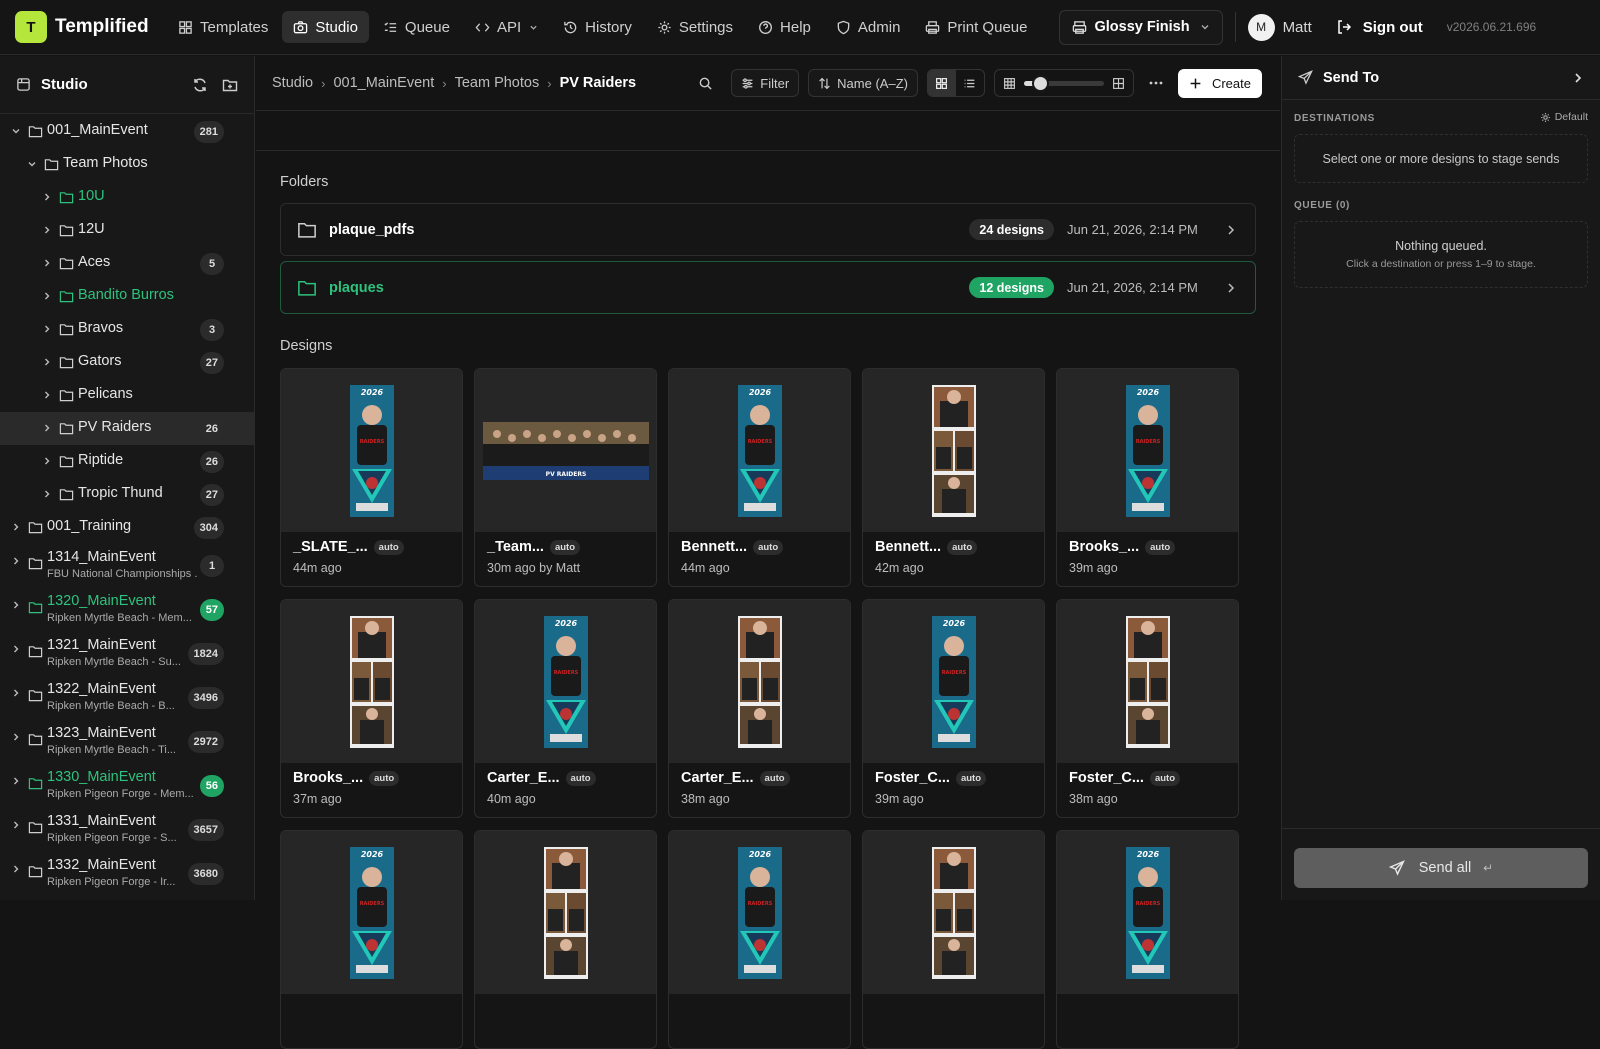 This screenshot has width=1600, height=1049. What do you see at coordinates (127, 428) in the screenshot?
I see `tree-item-pv-raiders: PV Raiders 26` at bounding box center [127, 428].